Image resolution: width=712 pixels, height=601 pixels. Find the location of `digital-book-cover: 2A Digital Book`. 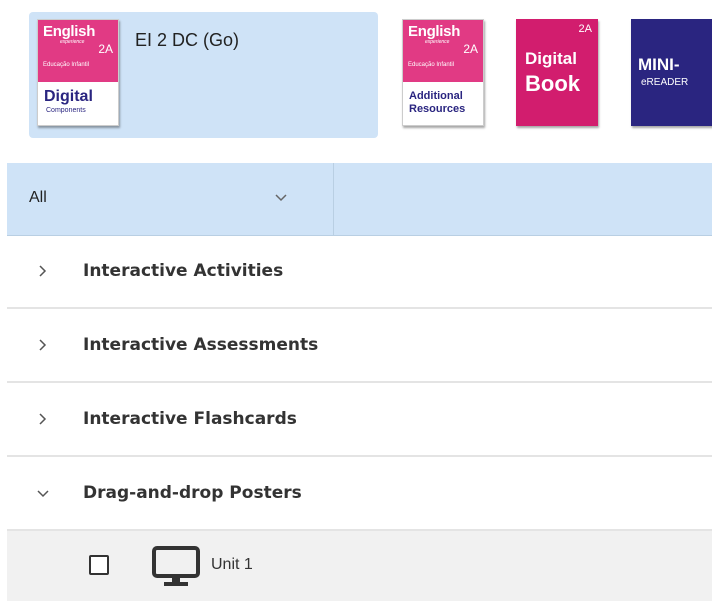

digital-book-cover: 2A Digital Book is located at coordinates (557, 72).